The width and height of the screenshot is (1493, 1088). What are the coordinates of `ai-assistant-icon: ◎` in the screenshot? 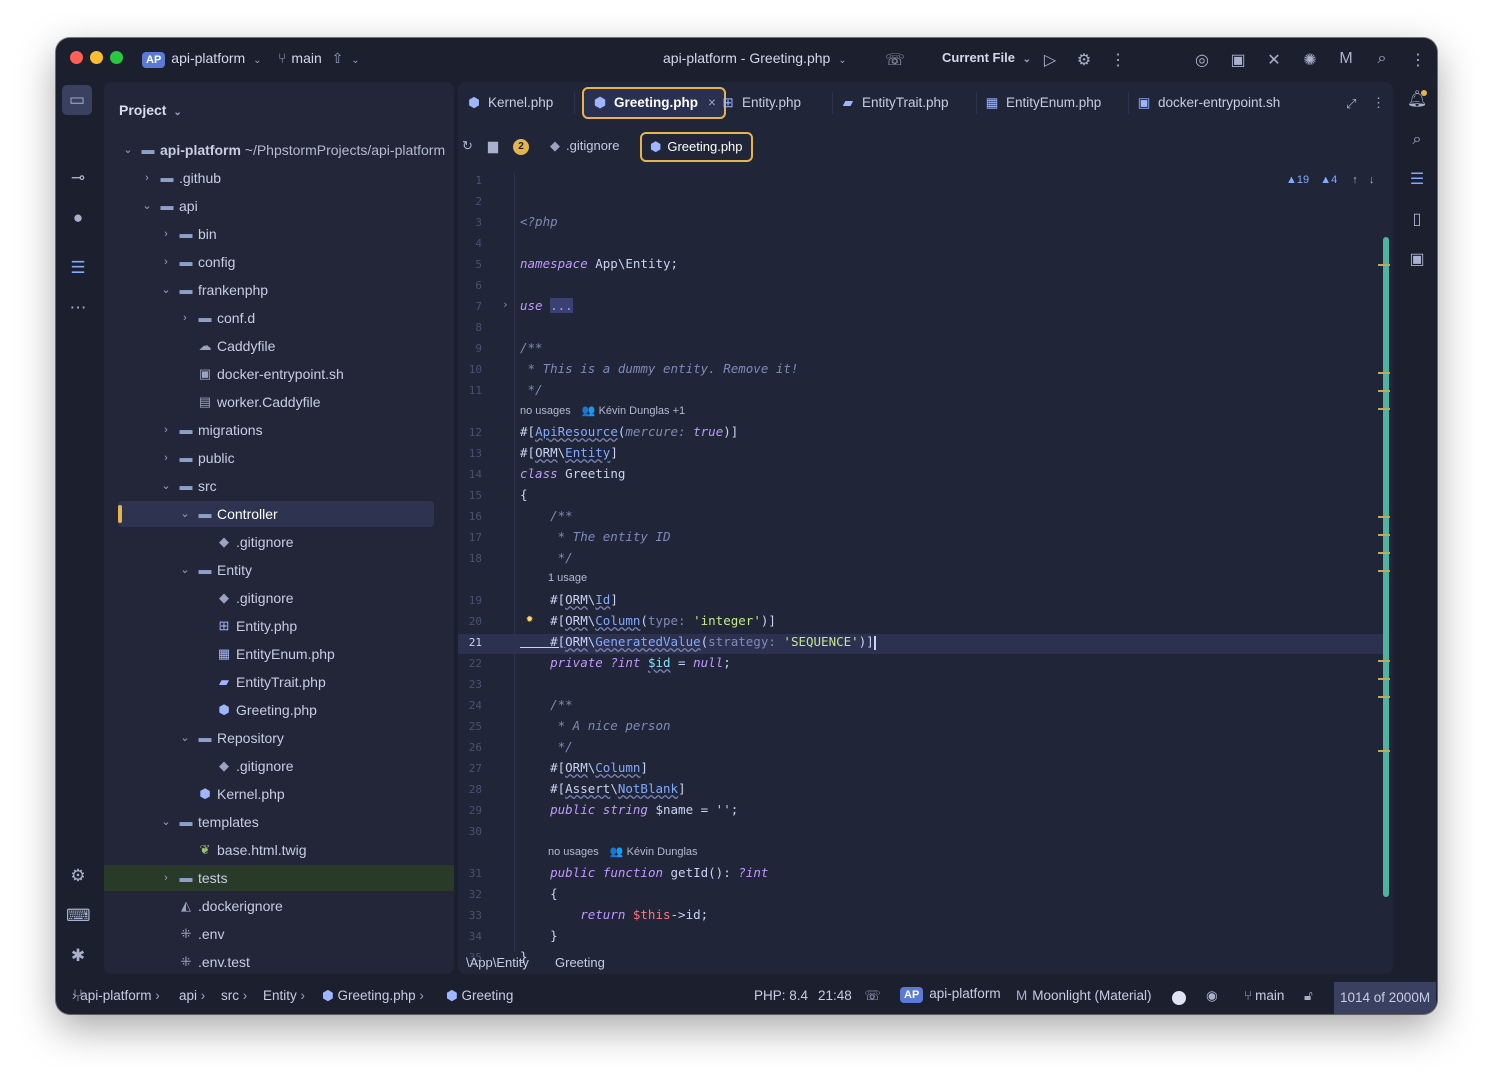 It's located at (1202, 60).